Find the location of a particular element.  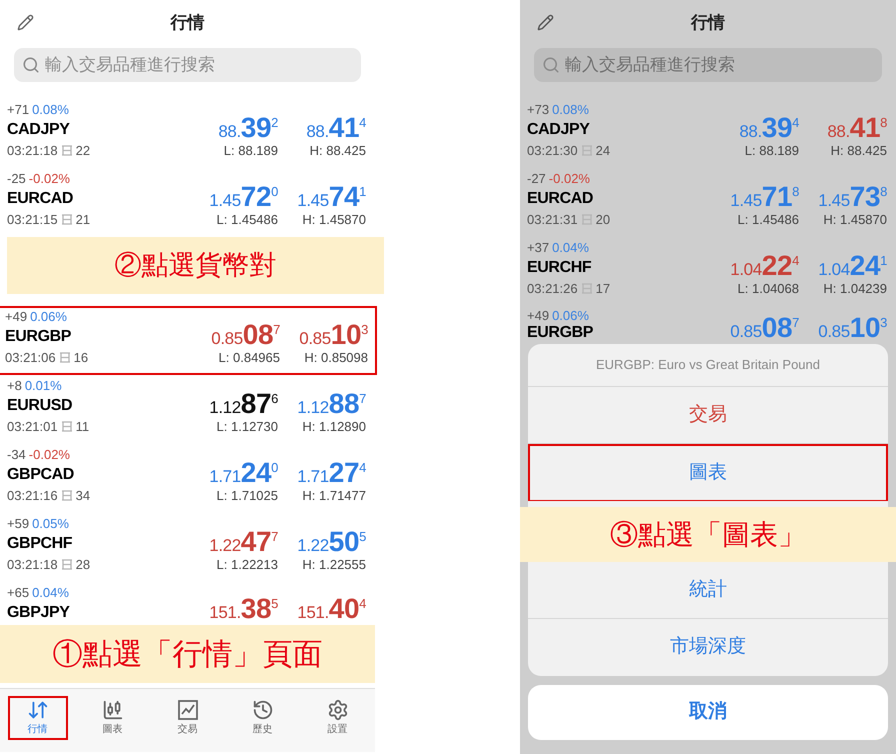

quote-time: 03:21:30 is located at coordinates (552, 150).